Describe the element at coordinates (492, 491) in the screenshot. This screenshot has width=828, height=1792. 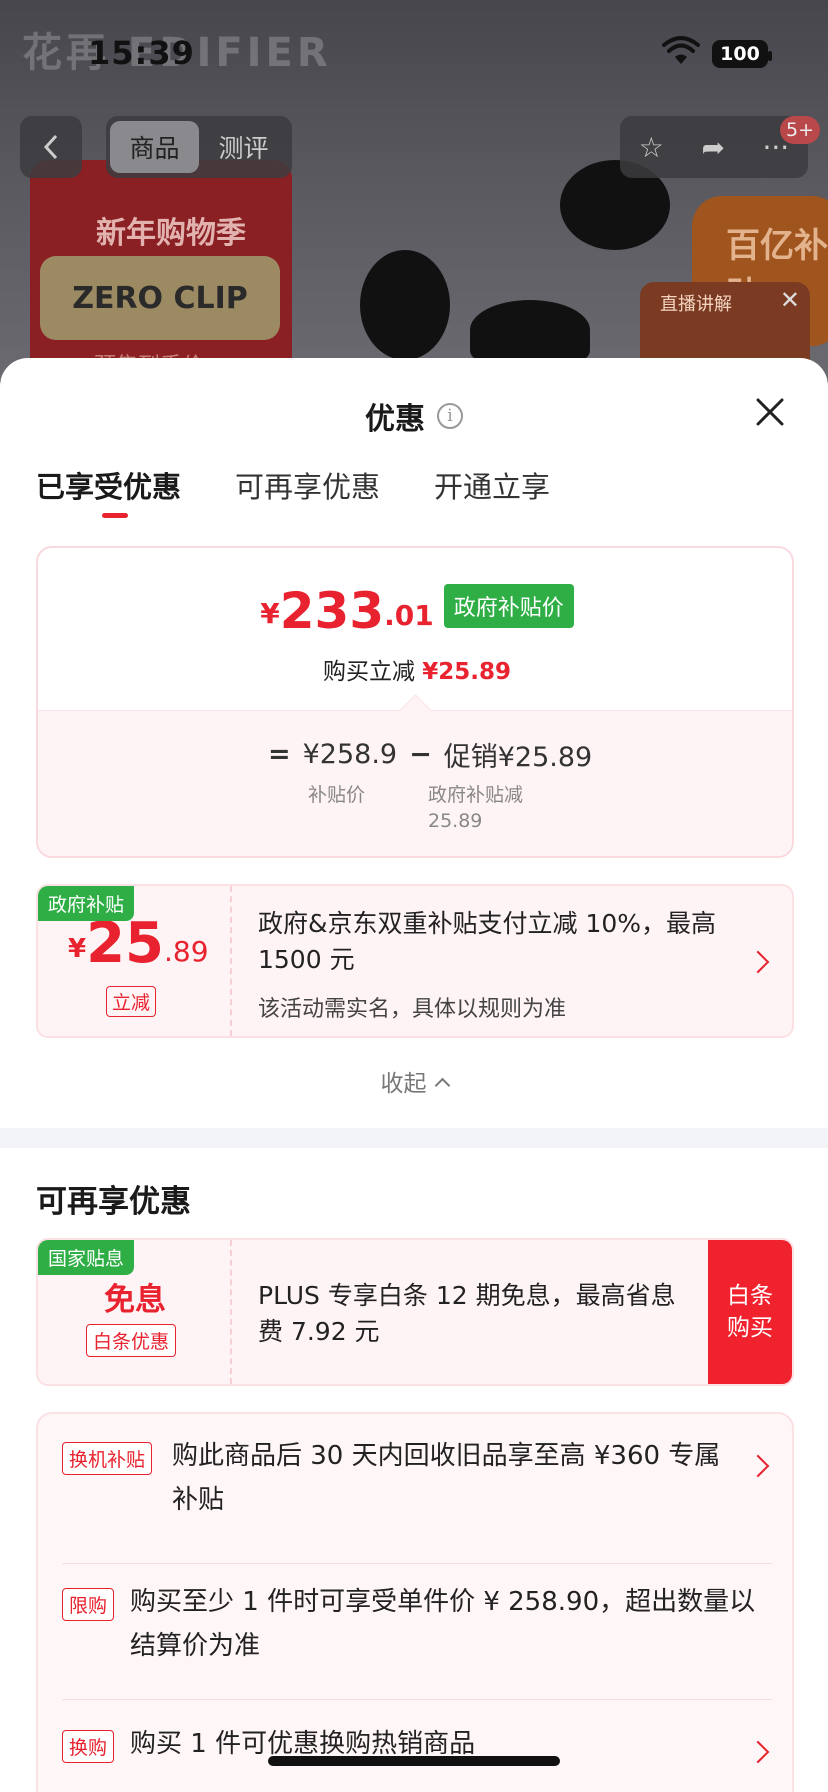
I see `tab-activate: 开通立享` at that location.